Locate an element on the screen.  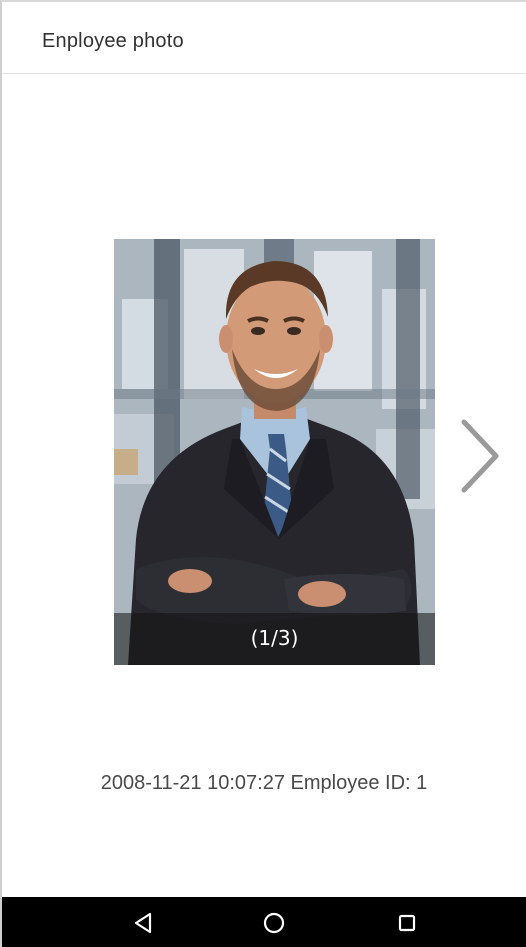
header-bar: Enployee photo is located at coordinates (264, 38).